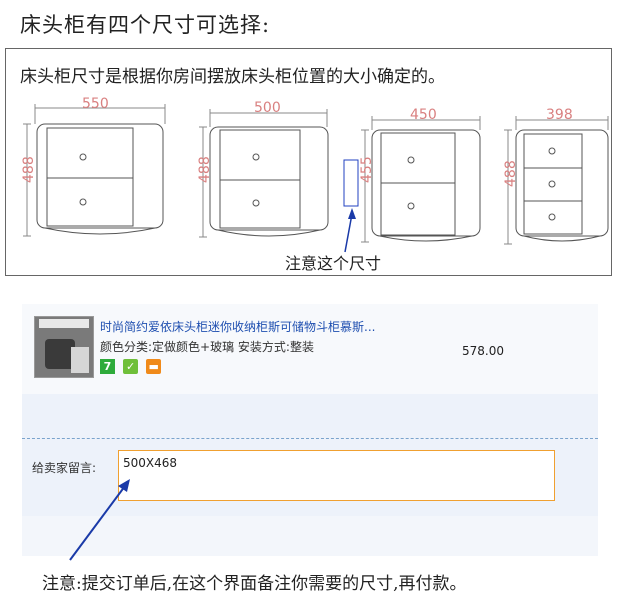 The image size is (620, 604). What do you see at coordinates (107, 366) in the screenshot?
I see `seven-day-return-icon: 7` at bounding box center [107, 366].